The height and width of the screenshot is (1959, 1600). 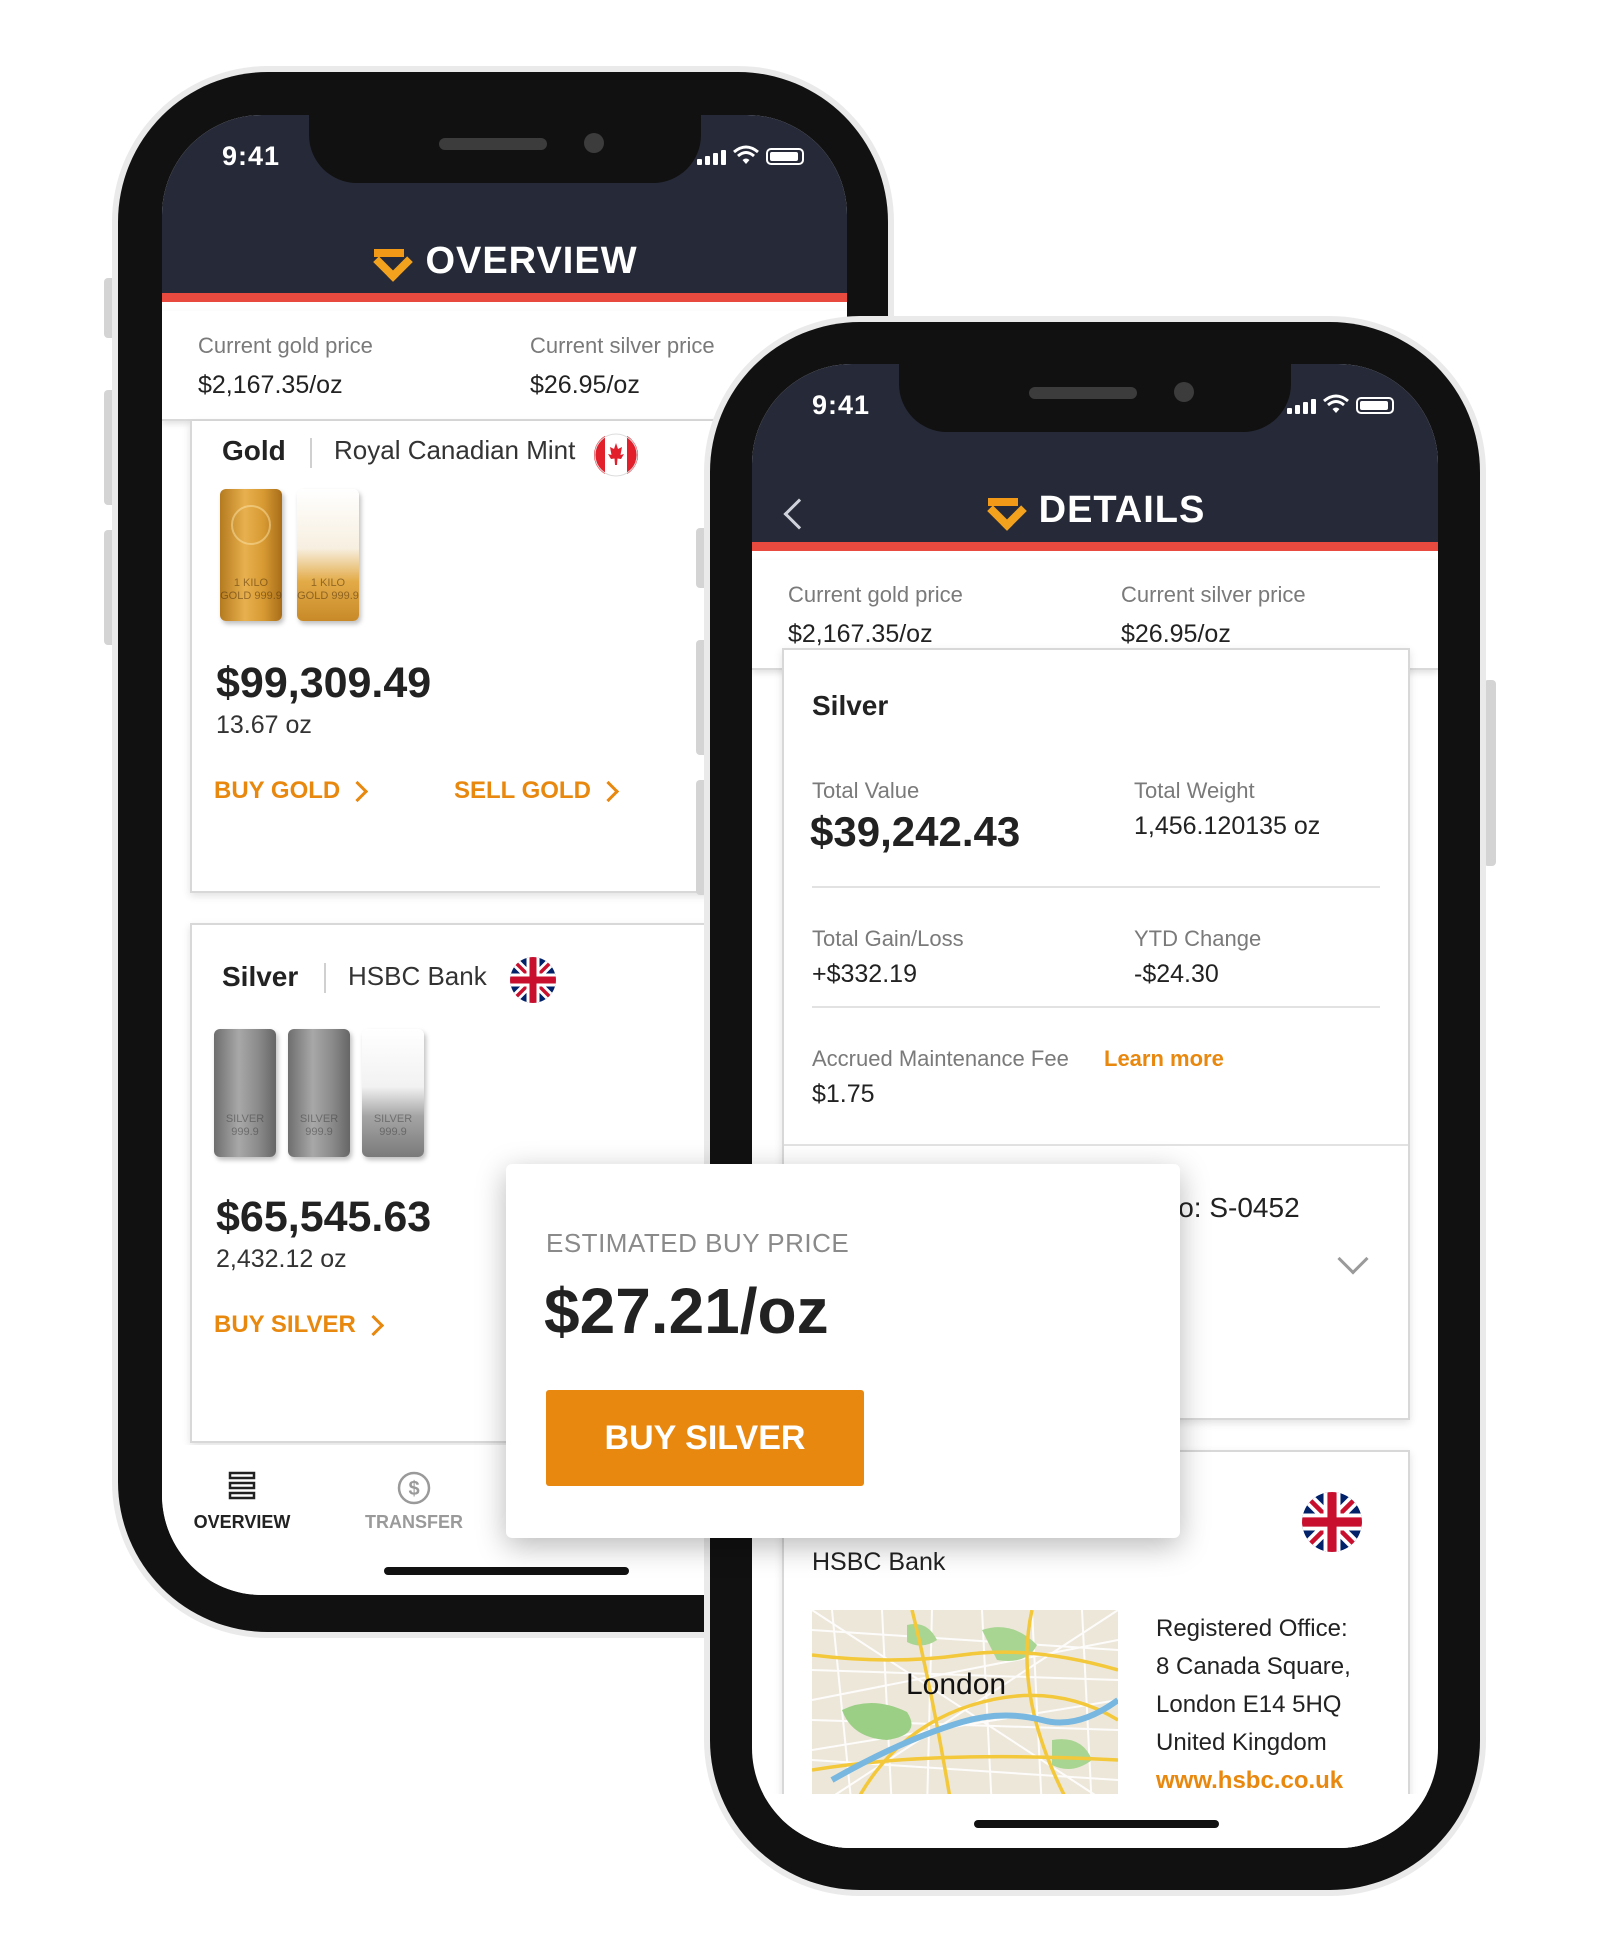 What do you see at coordinates (1252, 1628) in the screenshot?
I see `office-line: Registered Office:` at bounding box center [1252, 1628].